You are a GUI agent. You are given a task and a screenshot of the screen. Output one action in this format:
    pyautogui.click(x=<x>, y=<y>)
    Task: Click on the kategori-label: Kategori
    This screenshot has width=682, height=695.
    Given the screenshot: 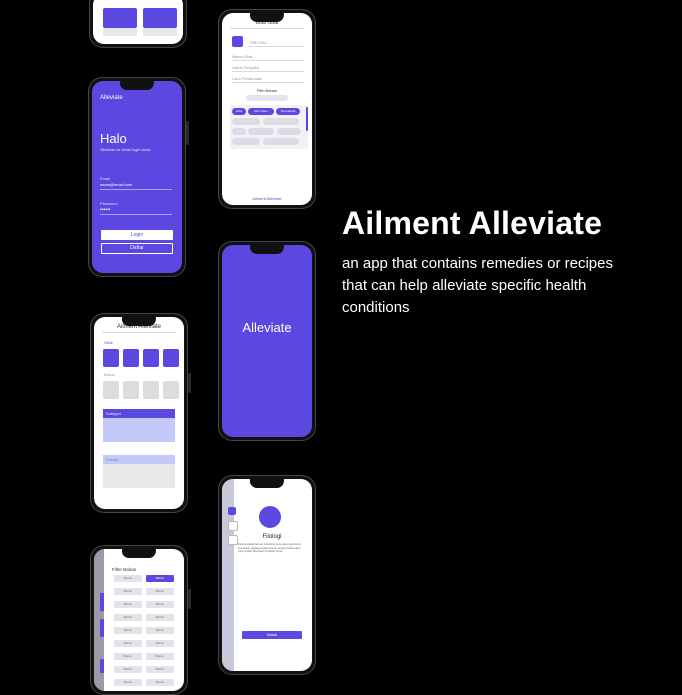 What is the action you would take?
    pyautogui.click(x=113, y=413)
    